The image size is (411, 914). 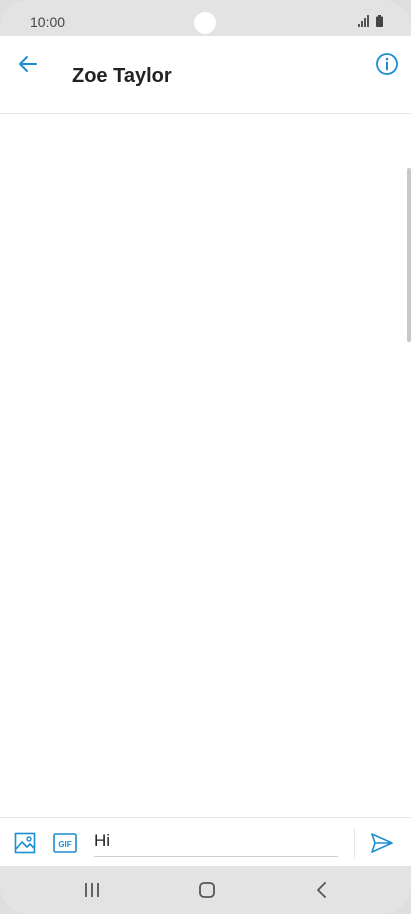 I want to click on message-input, so click(x=216, y=841).